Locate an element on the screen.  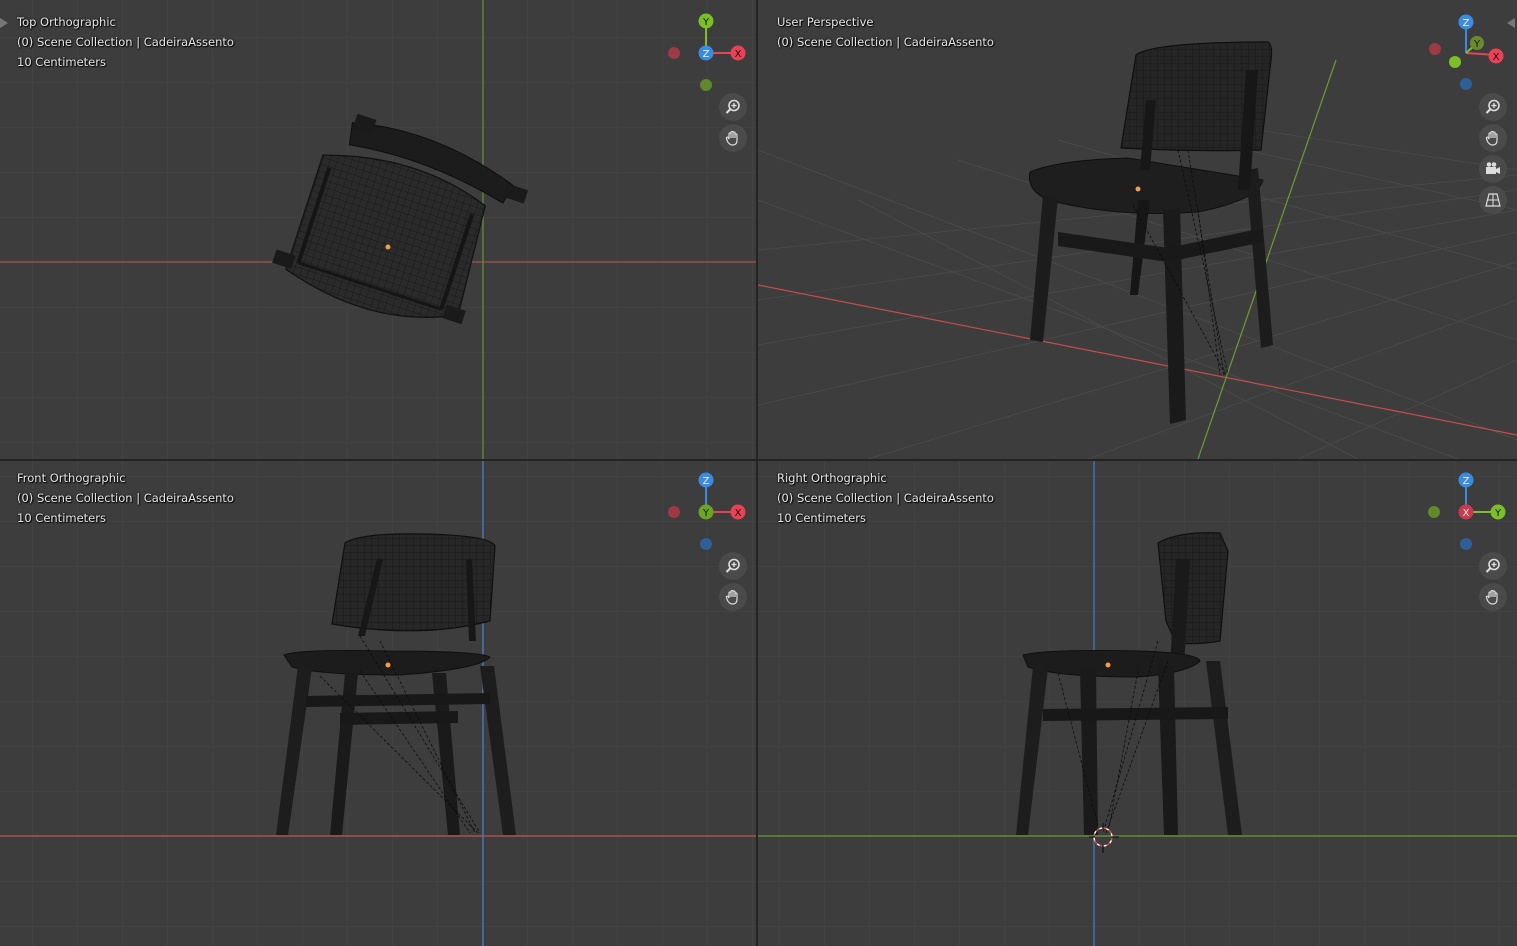
navigation-gizmo: Z Y X is located at coordinates (1137, 511).